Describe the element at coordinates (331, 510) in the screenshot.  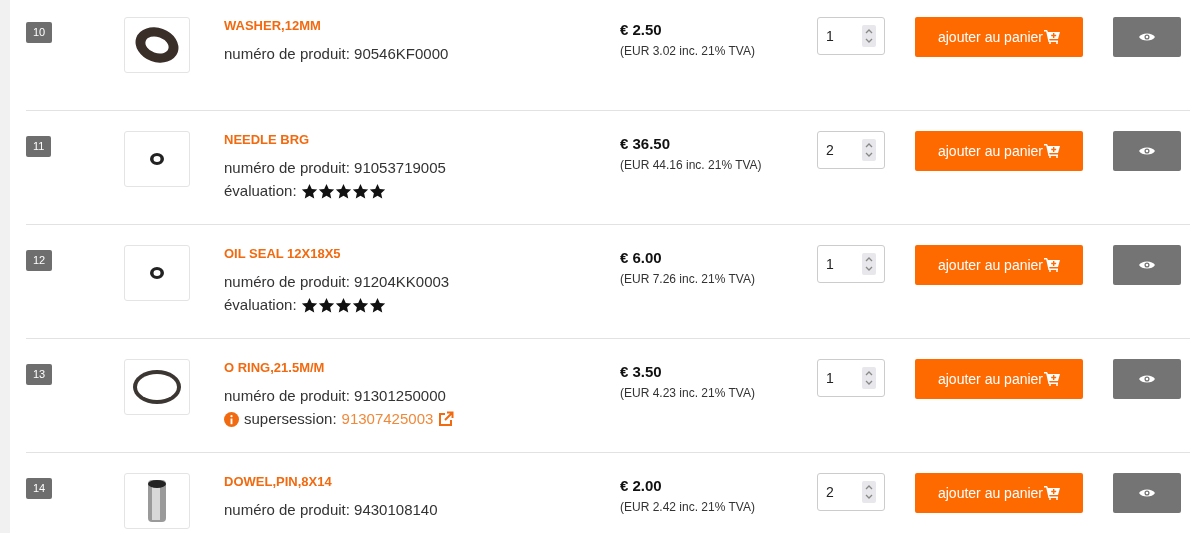
I see `product-number: numéro de produit: 9430108140` at that location.